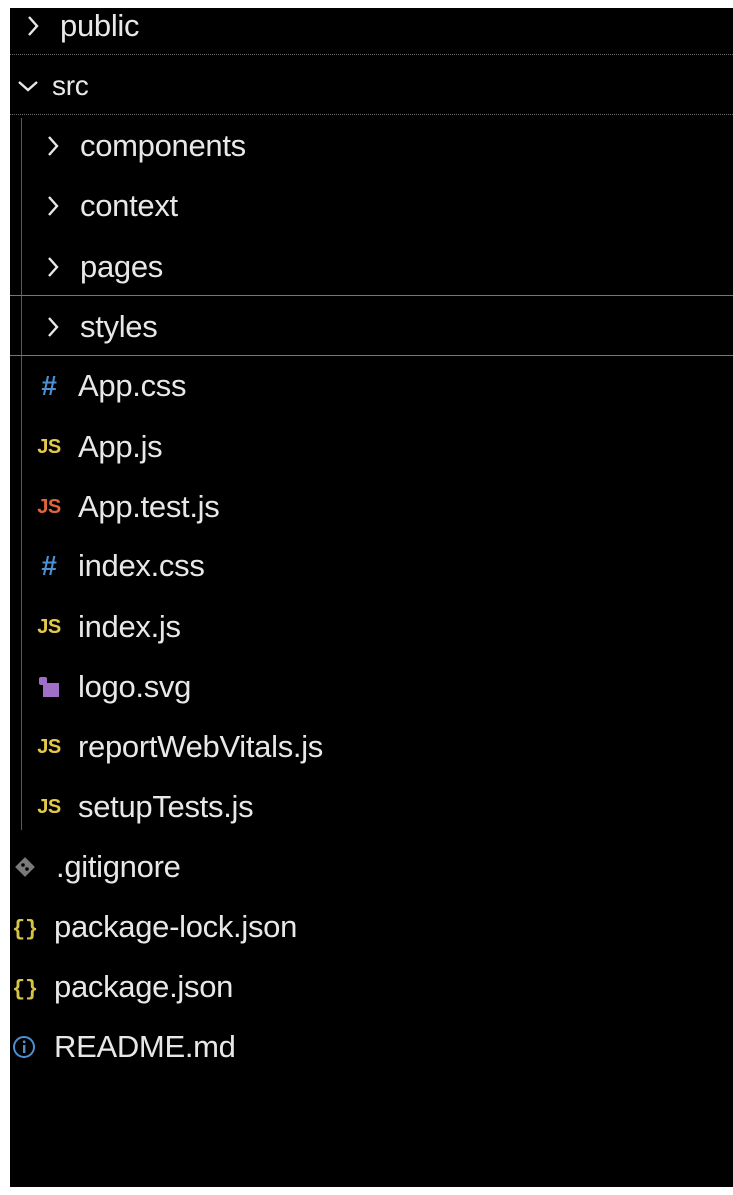  Describe the element at coordinates (371, 927) in the screenshot. I see `file-package-lock-json: { } package-lock.json` at that location.